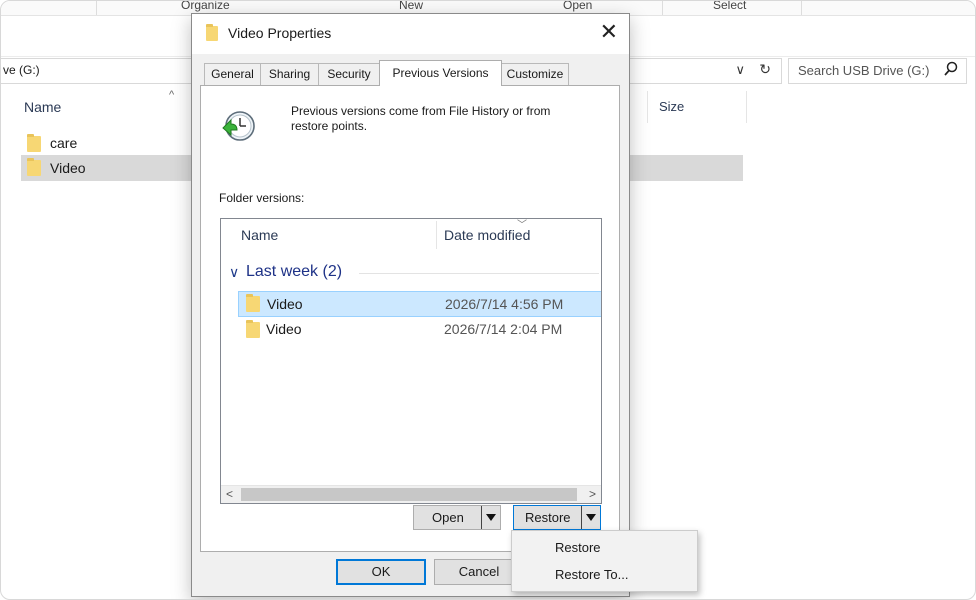 The height and width of the screenshot is (600, 976). What do you see at coordinates (578, 547) in the screenshot?
I see `menu-item-label: Restore` at bounding box center [578, 547].